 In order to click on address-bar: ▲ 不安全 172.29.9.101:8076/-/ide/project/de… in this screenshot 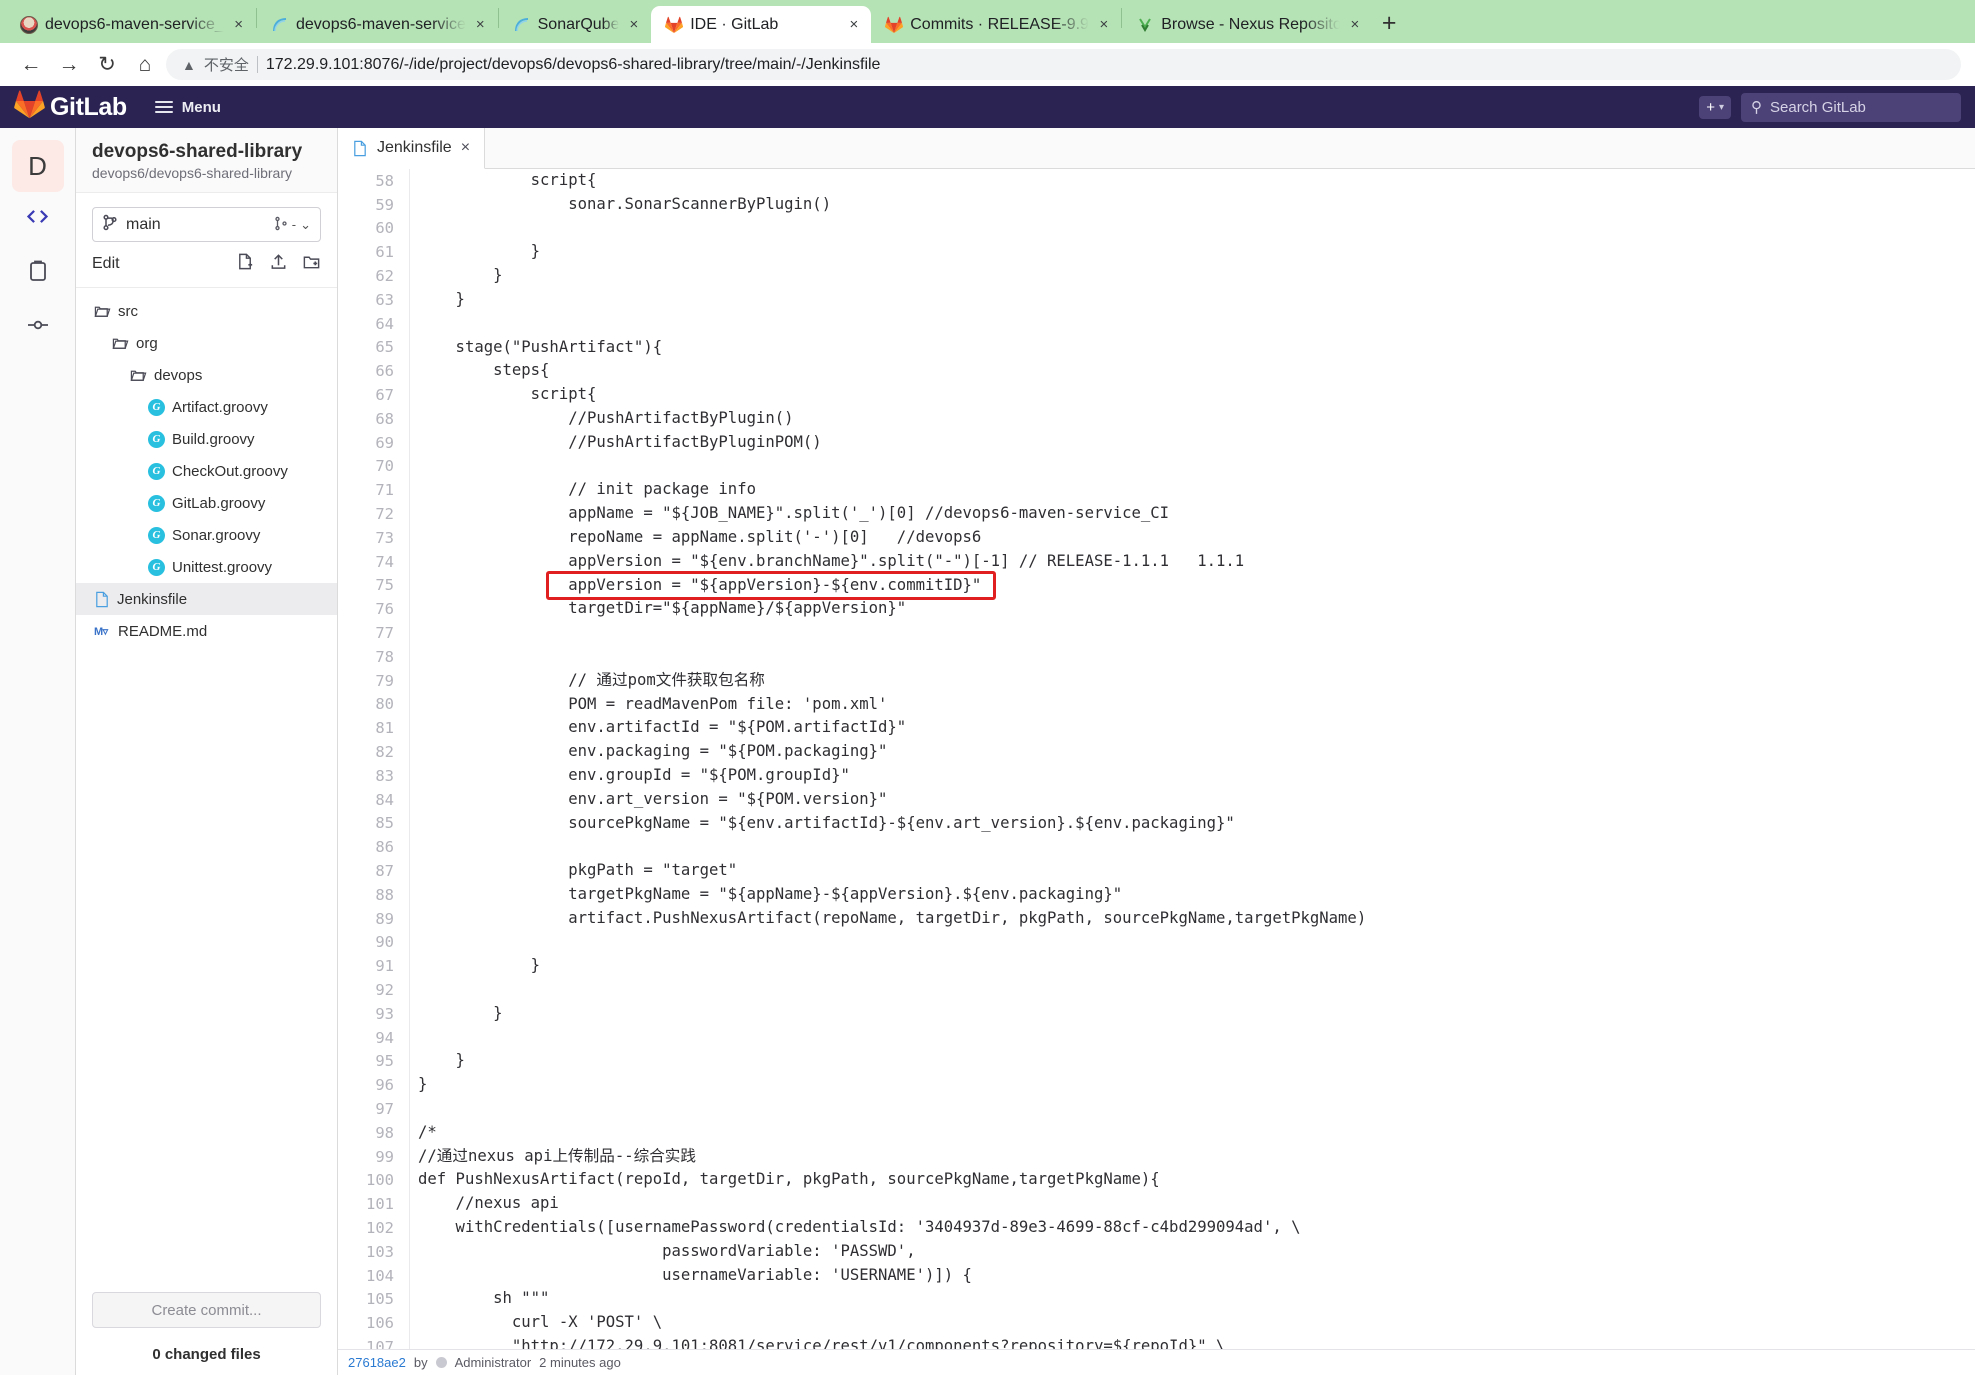, I will do `click(1063, 64)`.